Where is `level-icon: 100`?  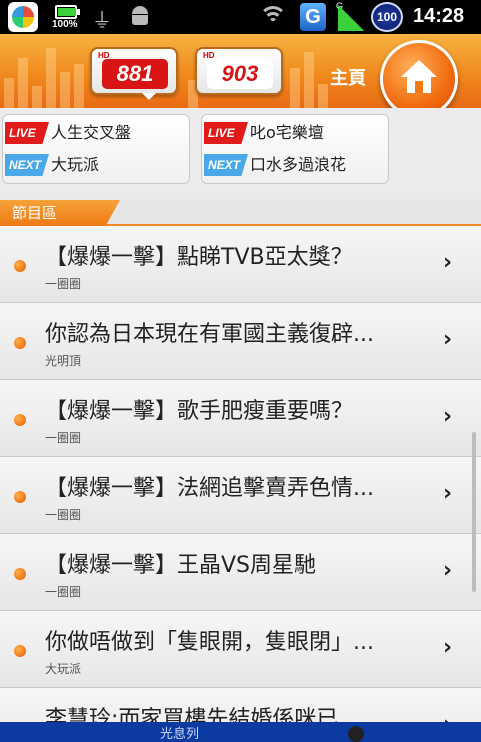 level-icon: 100 is located at coordinates (387, 17).